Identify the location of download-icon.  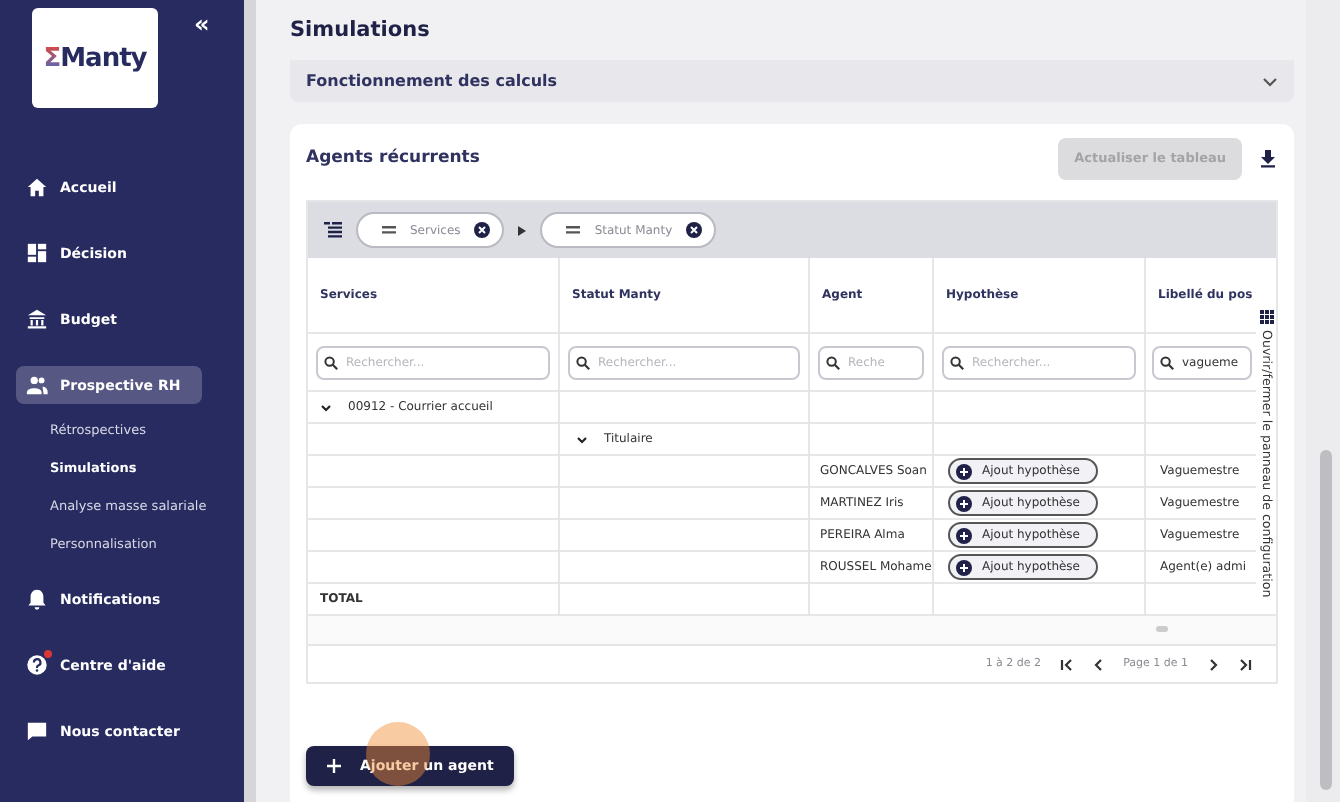
(1268, 158).